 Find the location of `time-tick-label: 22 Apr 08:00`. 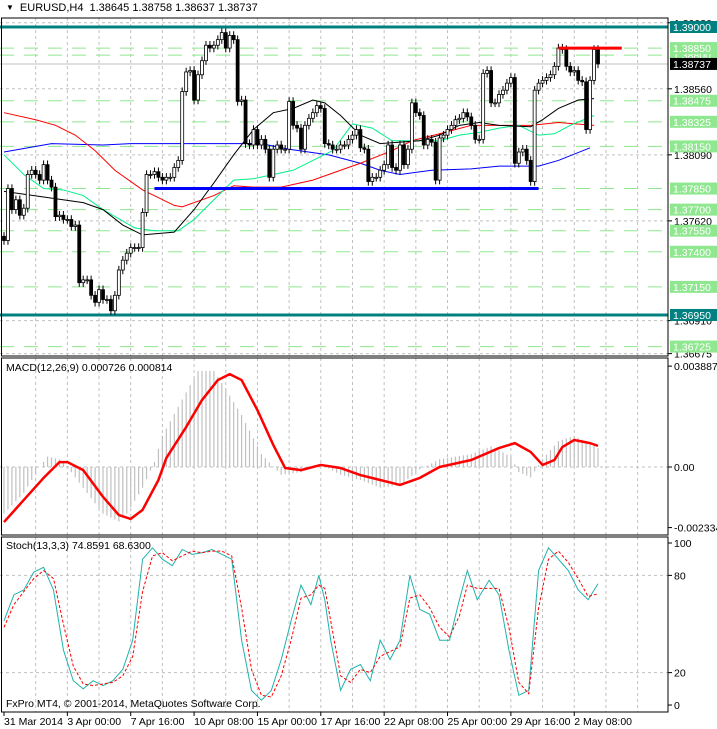

time-tick-label: 22 Apr 08:00 is located at coordinates (414, 722).